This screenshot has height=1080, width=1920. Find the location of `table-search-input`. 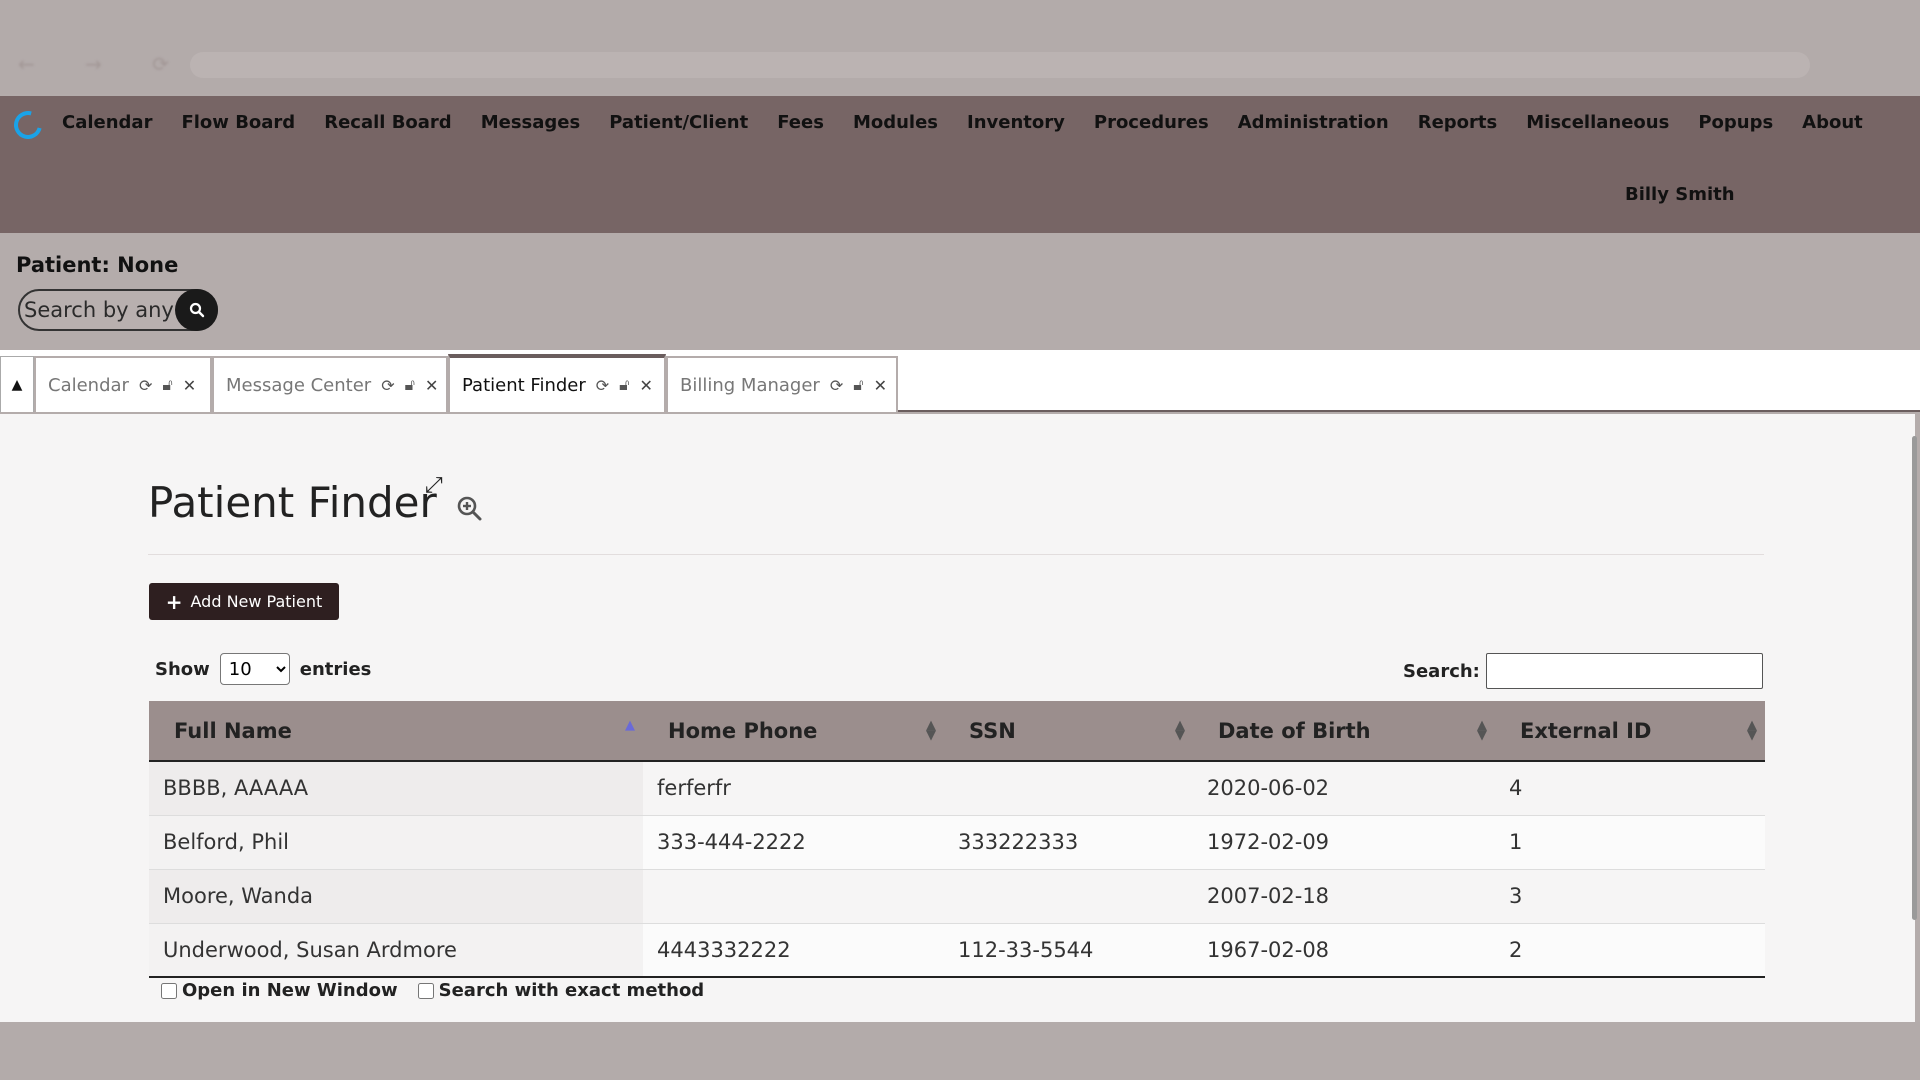

table-search-input is located at coordinates (1624, 671).